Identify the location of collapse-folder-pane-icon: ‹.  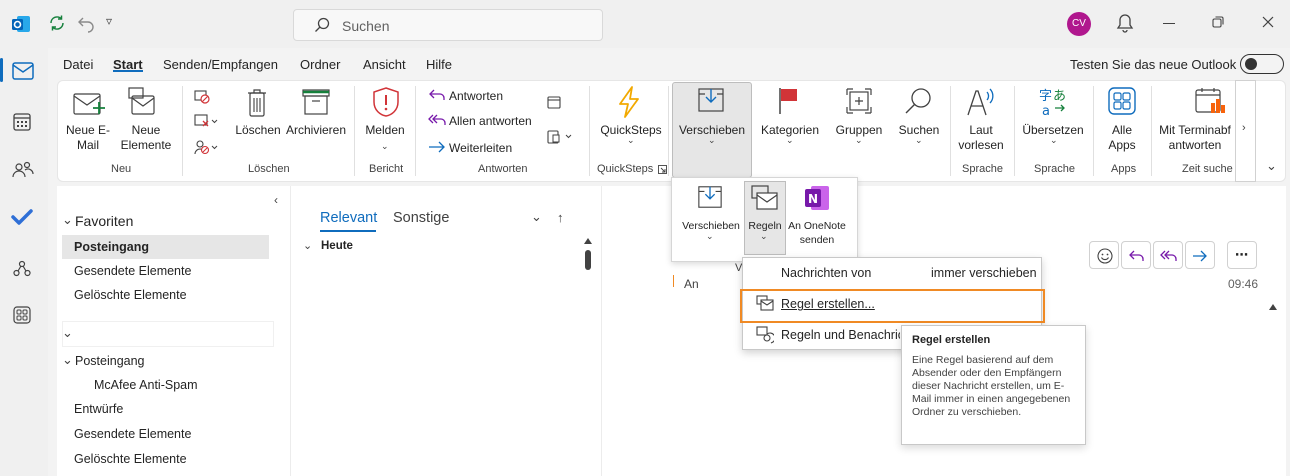
(276, 200).